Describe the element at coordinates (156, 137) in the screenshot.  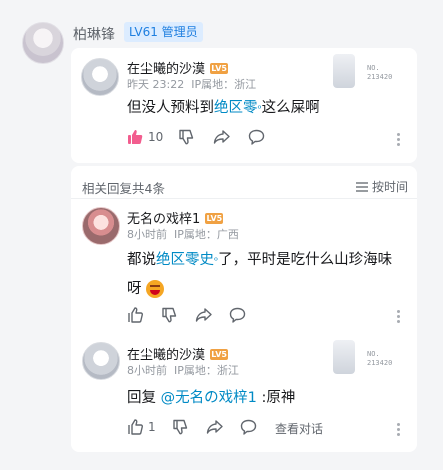
I see `like-count: 10` at that location.